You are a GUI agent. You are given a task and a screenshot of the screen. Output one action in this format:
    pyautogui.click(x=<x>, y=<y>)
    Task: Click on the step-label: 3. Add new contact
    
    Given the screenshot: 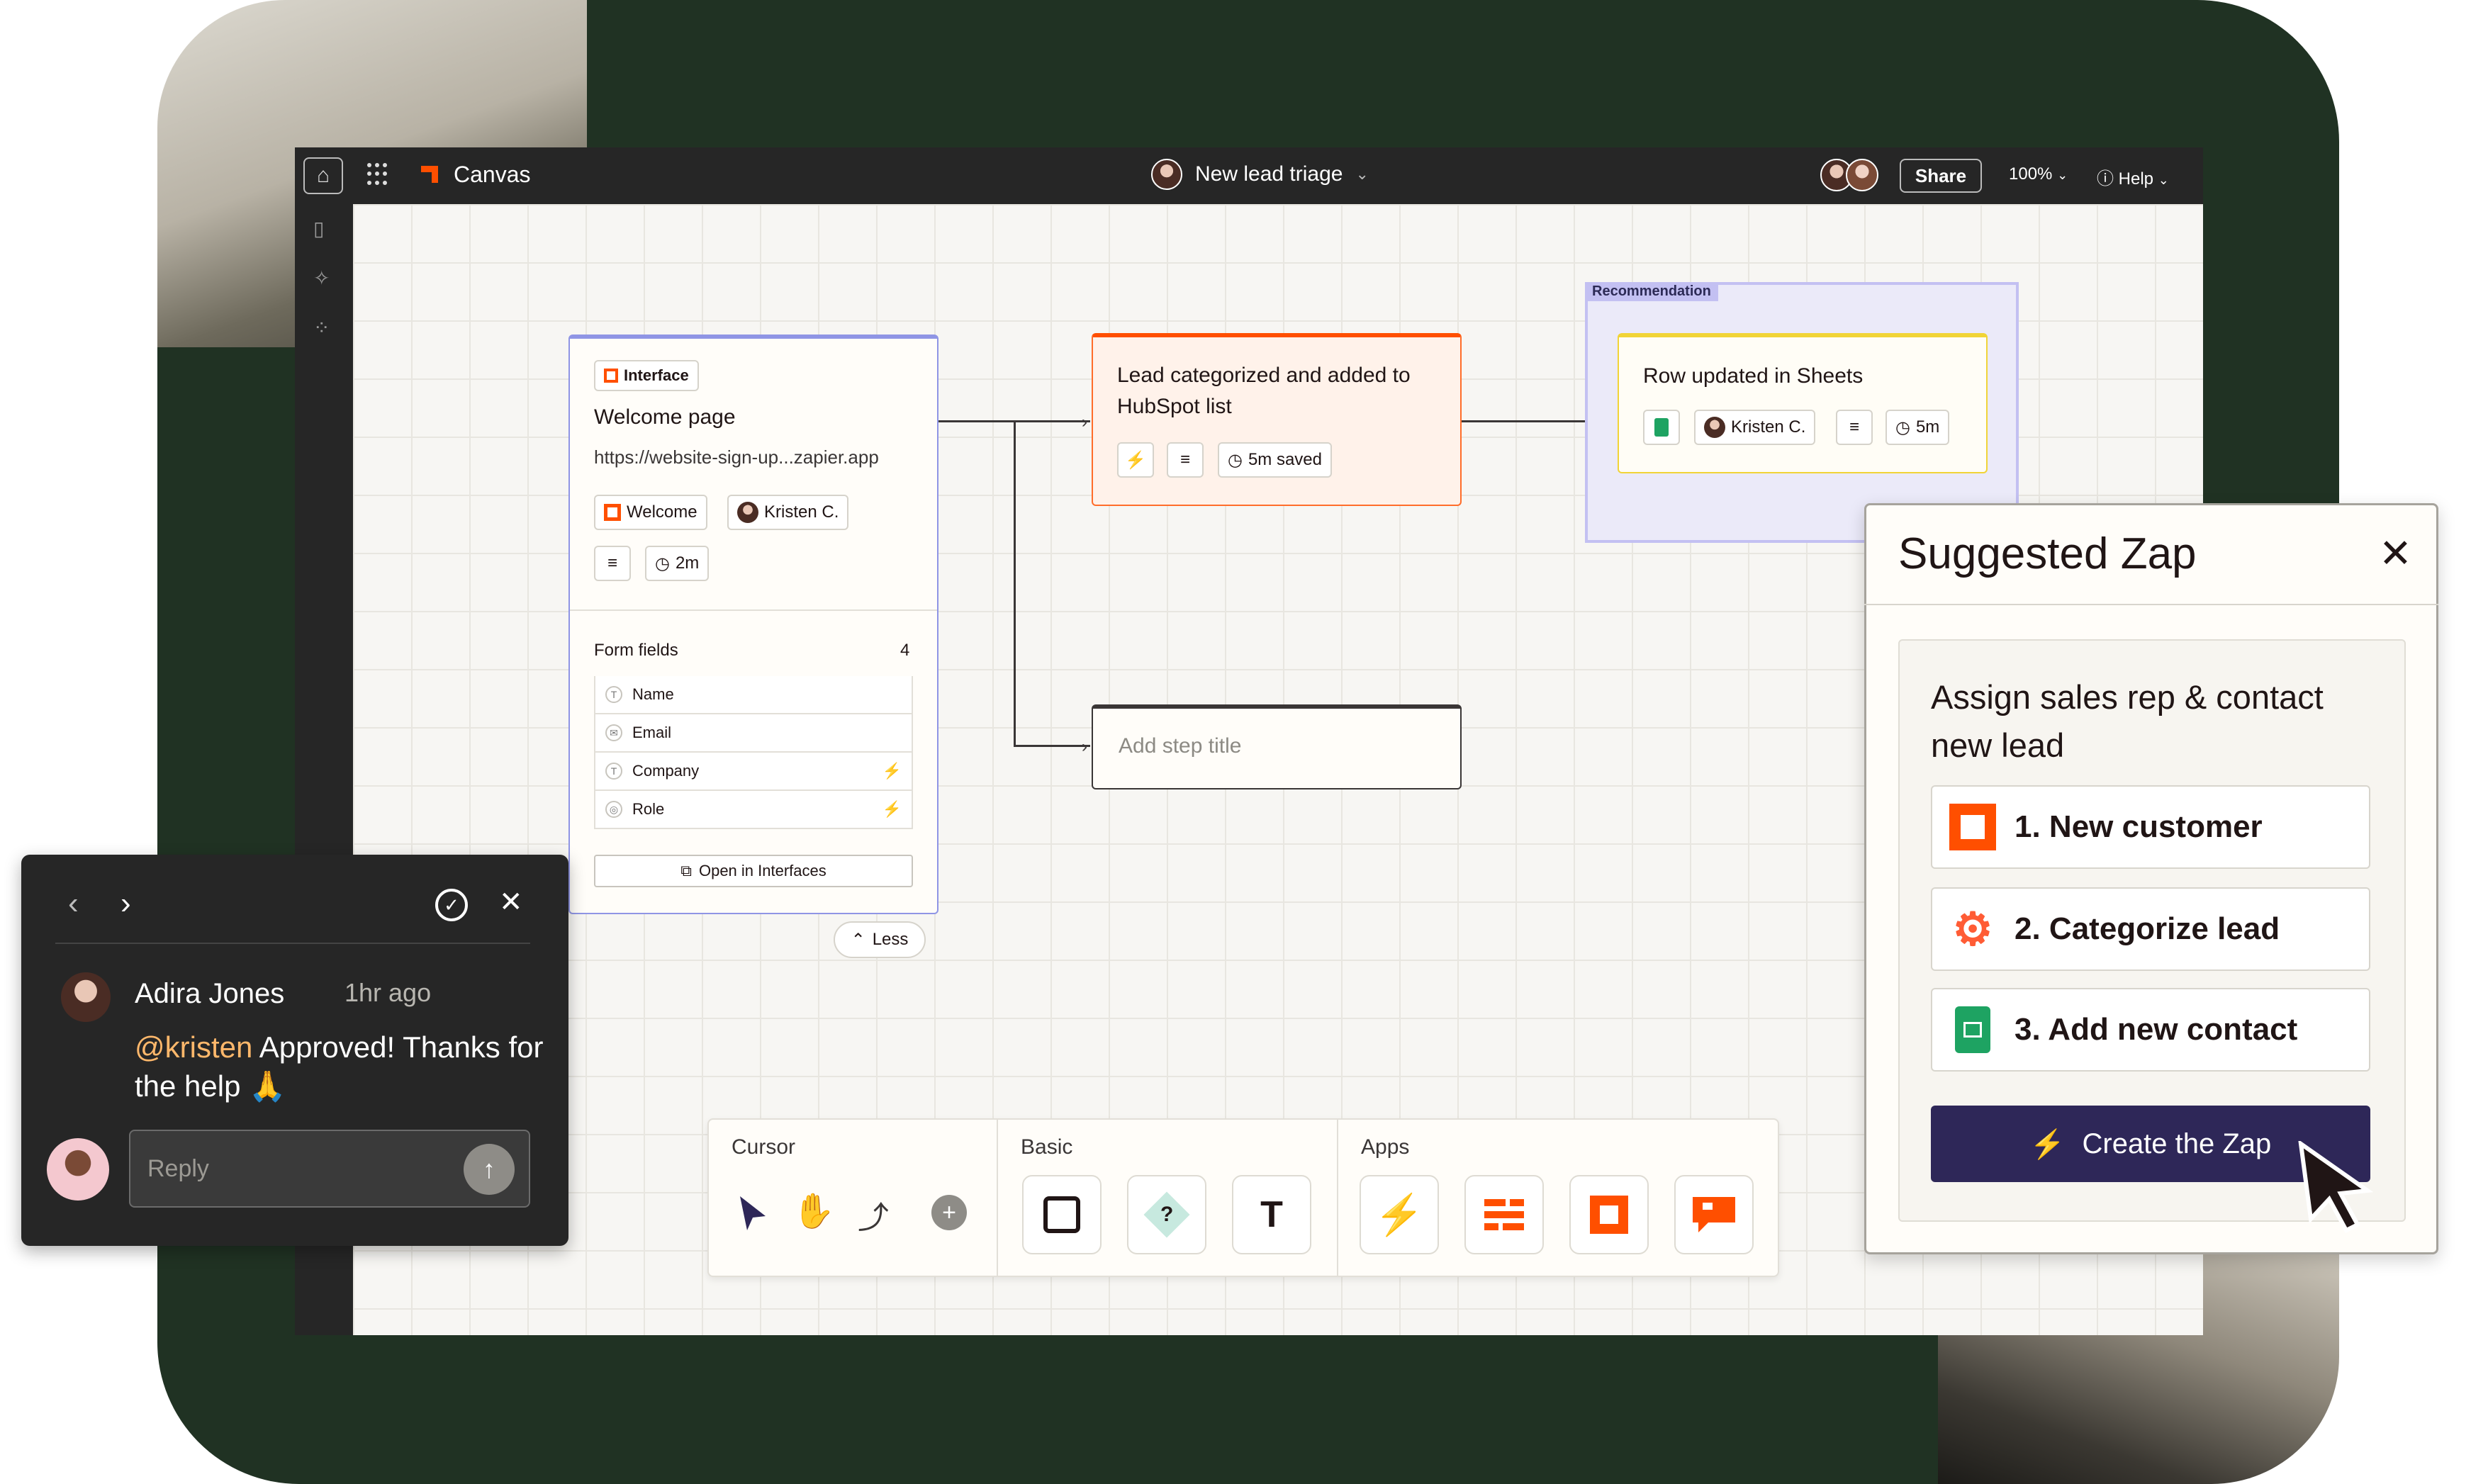 What is the action you would take?
    pyautogui.click(x=2156, y=1029)
    